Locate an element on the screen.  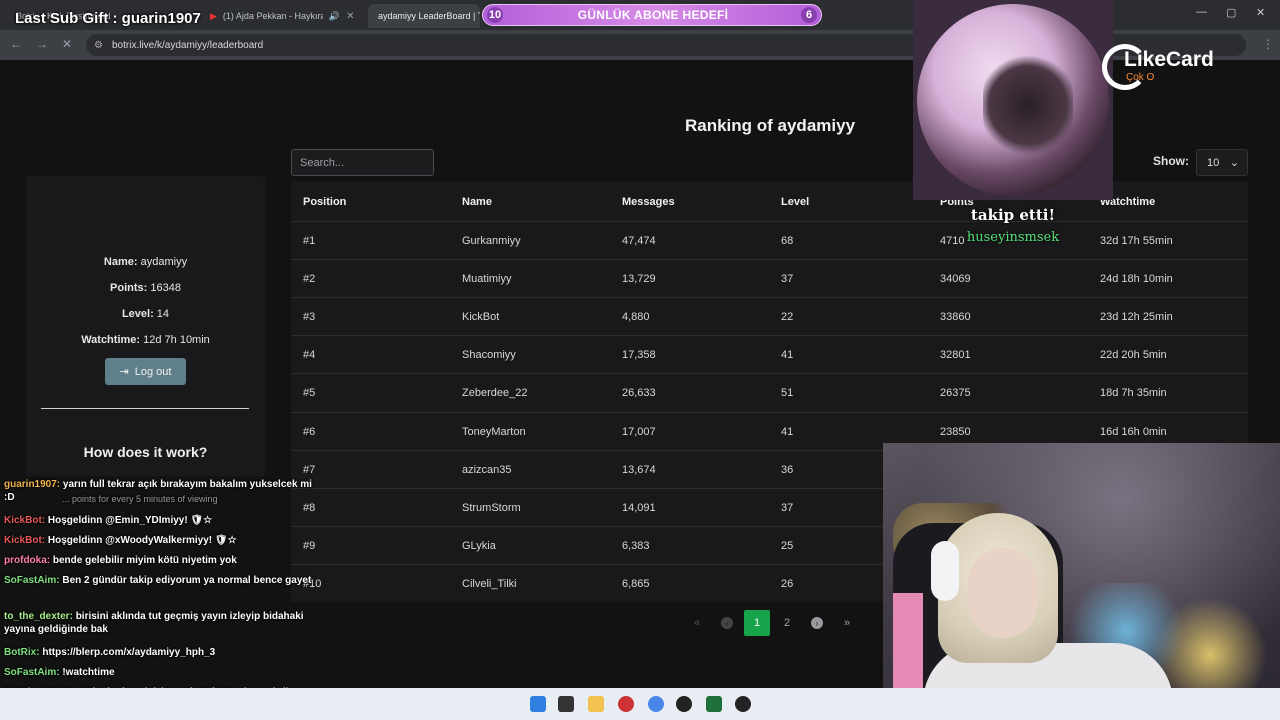
table-cell: 22 is located at coordinates (787, 317).